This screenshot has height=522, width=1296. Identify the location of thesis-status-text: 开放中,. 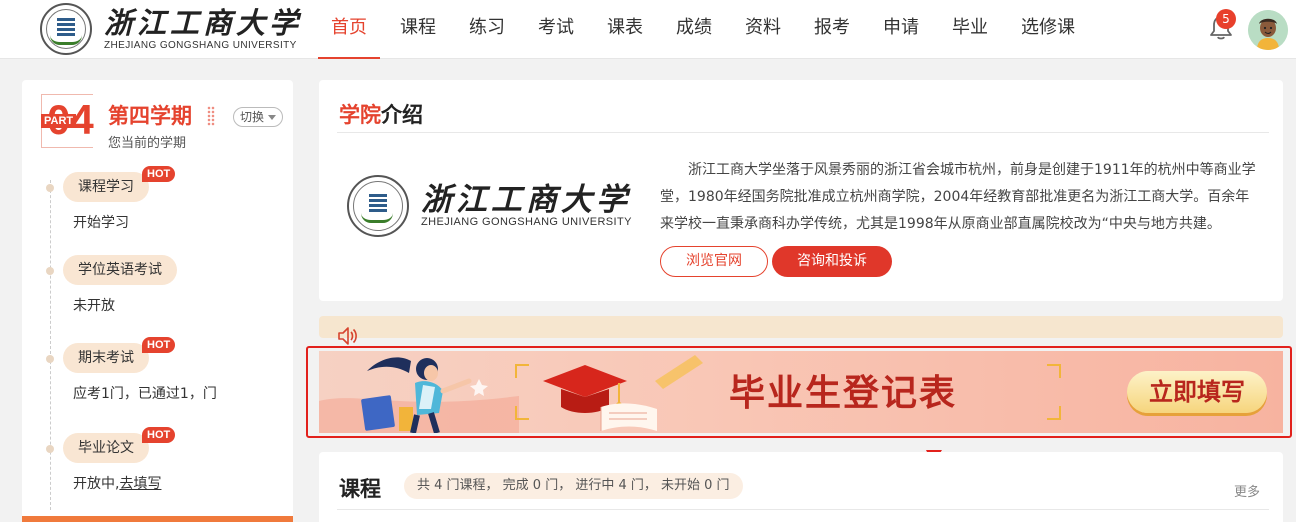
(96, 484).